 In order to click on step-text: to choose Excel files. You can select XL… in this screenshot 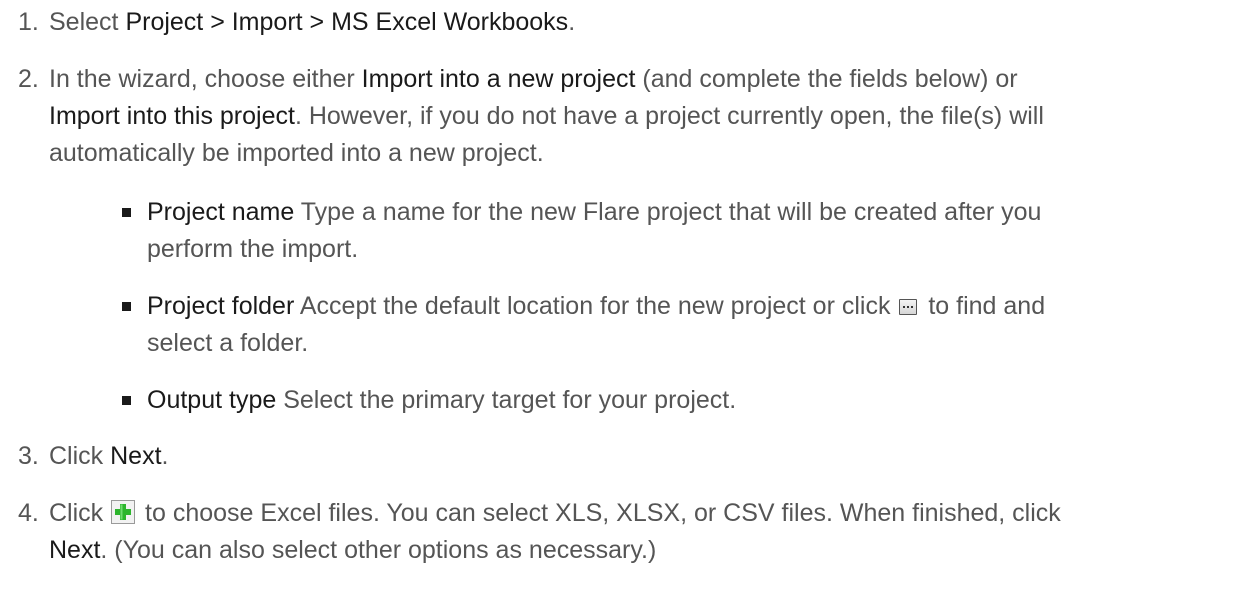, I will do `click(599, 513)`.